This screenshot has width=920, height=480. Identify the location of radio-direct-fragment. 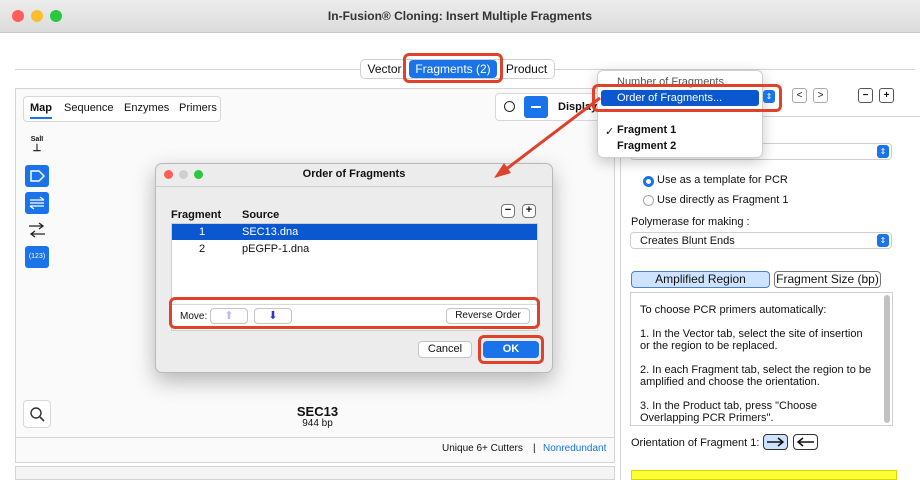
(648, 200).